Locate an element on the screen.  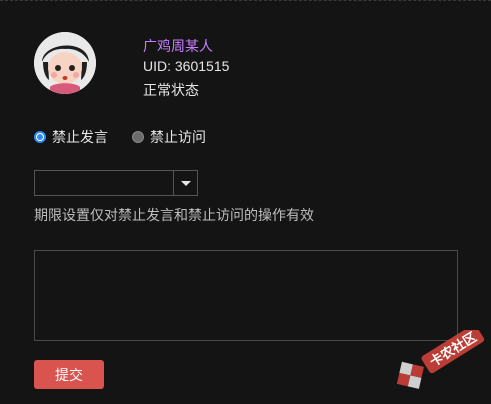
duration-hint: 期限设置仅对禁止发言和禁止访问的操作有效 is located at coordinates (174, 215).